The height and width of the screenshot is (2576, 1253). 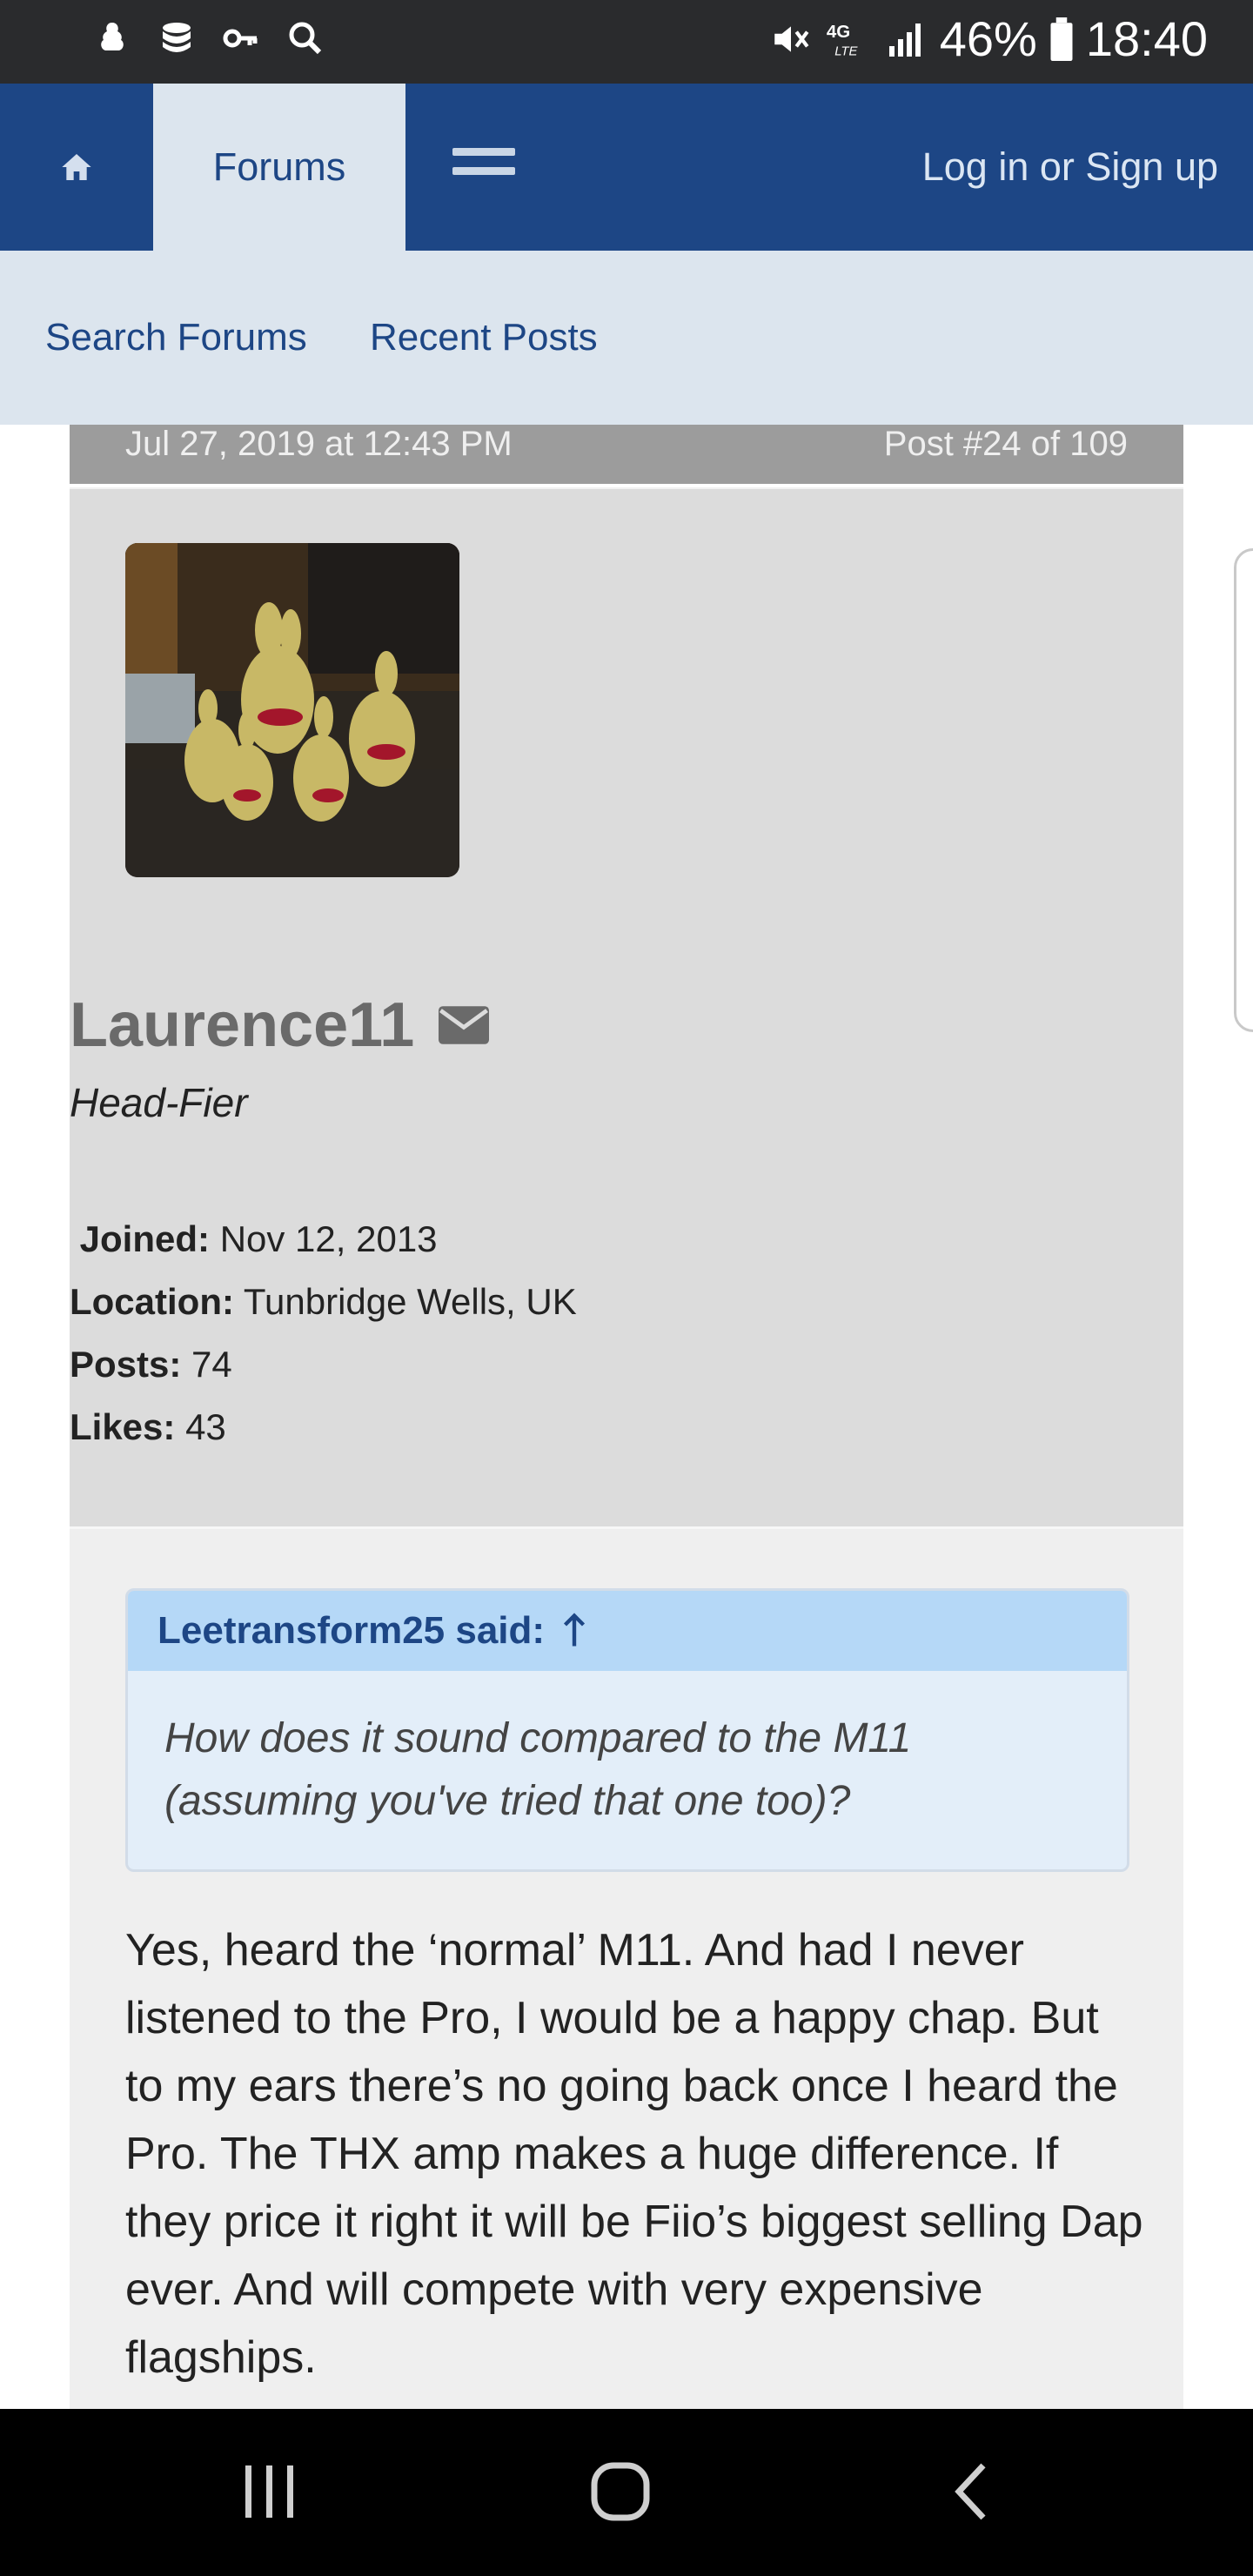 What do you see at coordinates (627, 1631) in the screenshot?
I see `quote-header: Leetransform25 said:` at bounding box center [627, 1631].